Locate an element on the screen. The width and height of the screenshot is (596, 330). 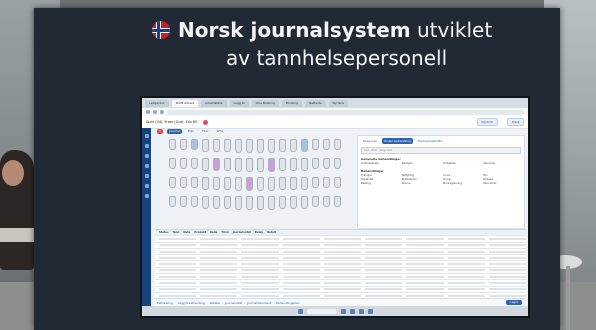
treatment-item: Ekstraksjon is located at coordinates (421, 179).